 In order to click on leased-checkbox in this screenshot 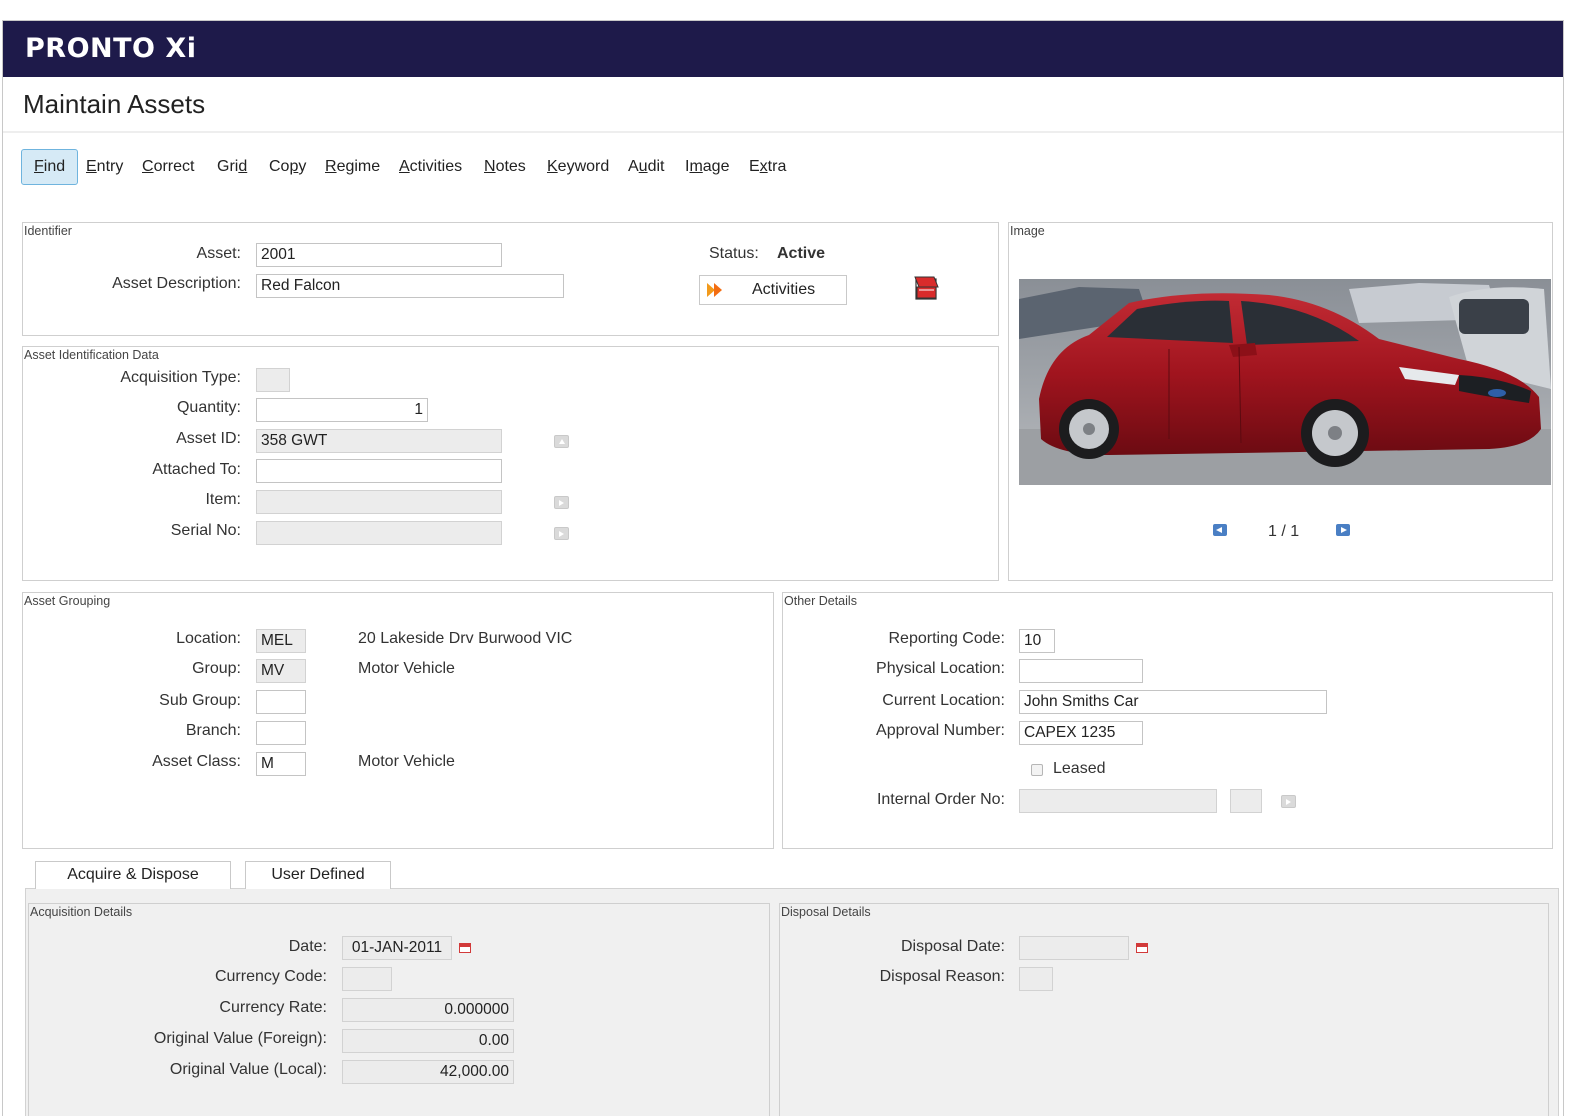, I will do `click(1037, 770)`.